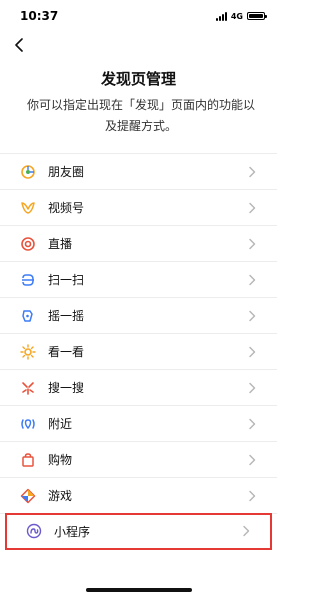 The height and width of the screenshot is (600, 320). I want to click on search-icon, so click(28, 388).